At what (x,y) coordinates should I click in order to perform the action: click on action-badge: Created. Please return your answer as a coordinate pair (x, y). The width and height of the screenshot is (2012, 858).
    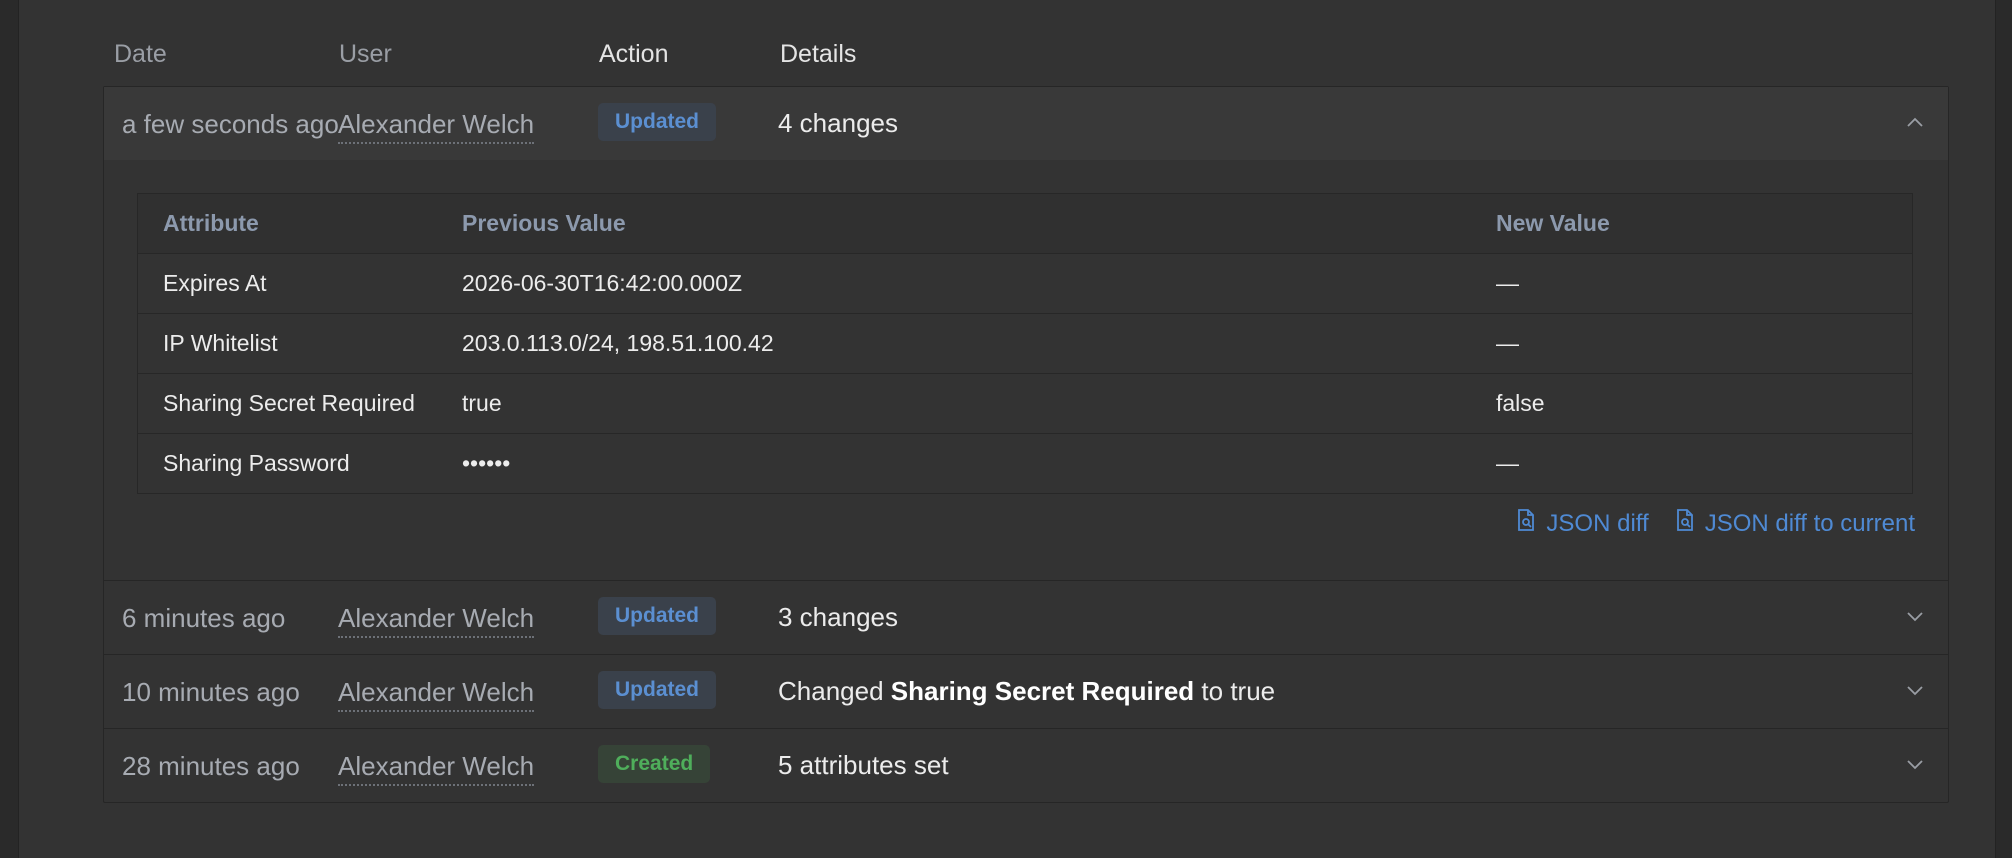
    Looking at the image, I should click on (654, 764).